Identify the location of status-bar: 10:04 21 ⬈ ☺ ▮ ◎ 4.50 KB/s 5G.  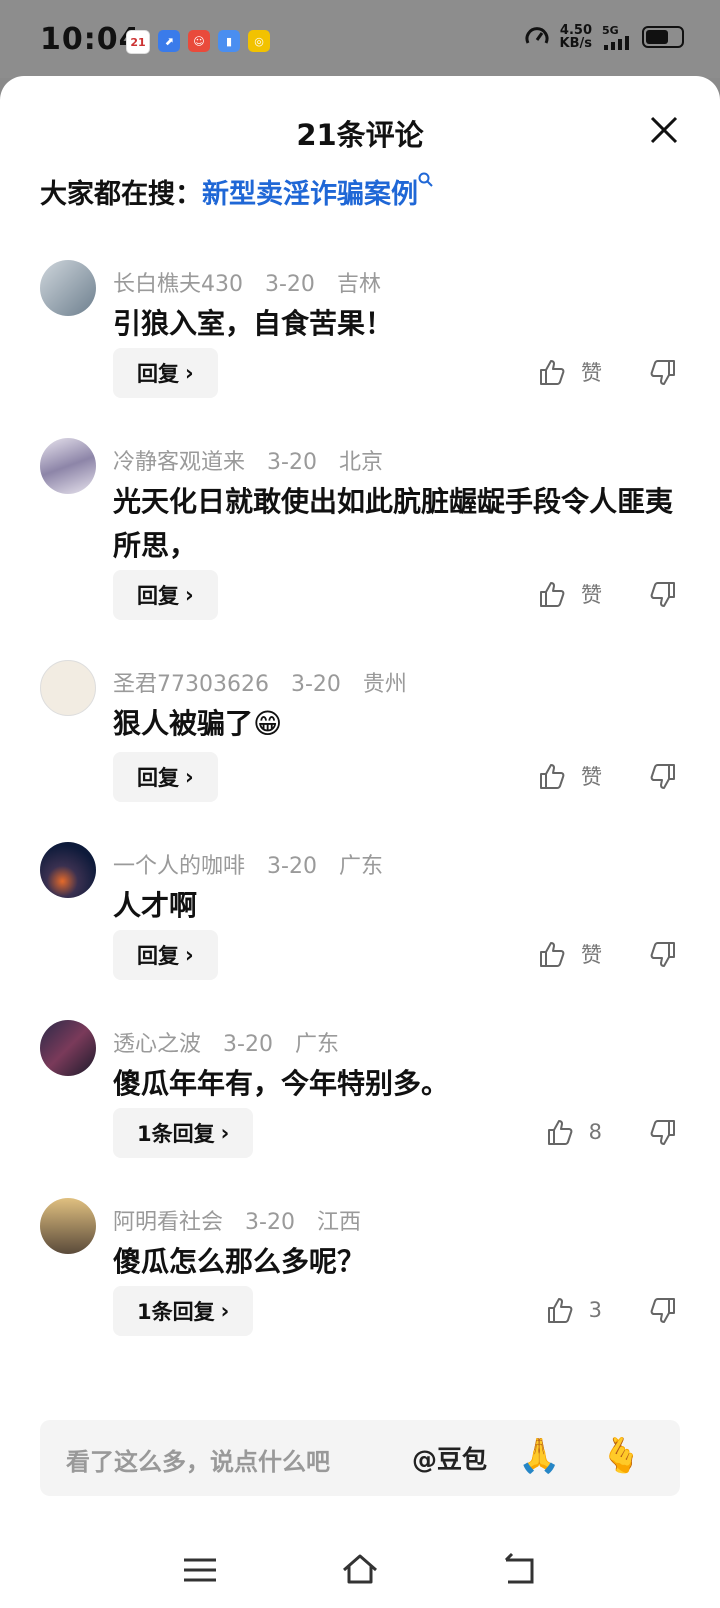
(360, 39).